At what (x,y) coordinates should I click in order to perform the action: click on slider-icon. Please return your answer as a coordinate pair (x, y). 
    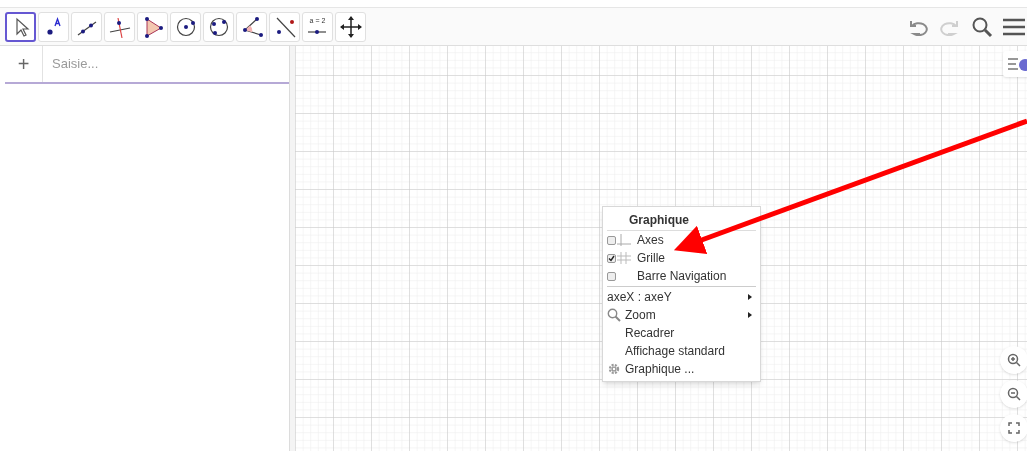
    Looking at the image, I should click on (317, 31).